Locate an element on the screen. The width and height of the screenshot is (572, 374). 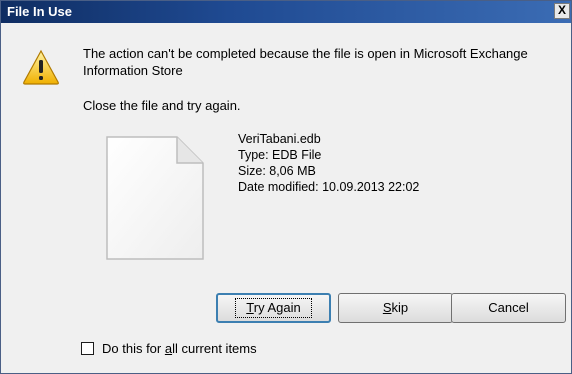
window-title: File In Use is located at coordinates (40, 11).